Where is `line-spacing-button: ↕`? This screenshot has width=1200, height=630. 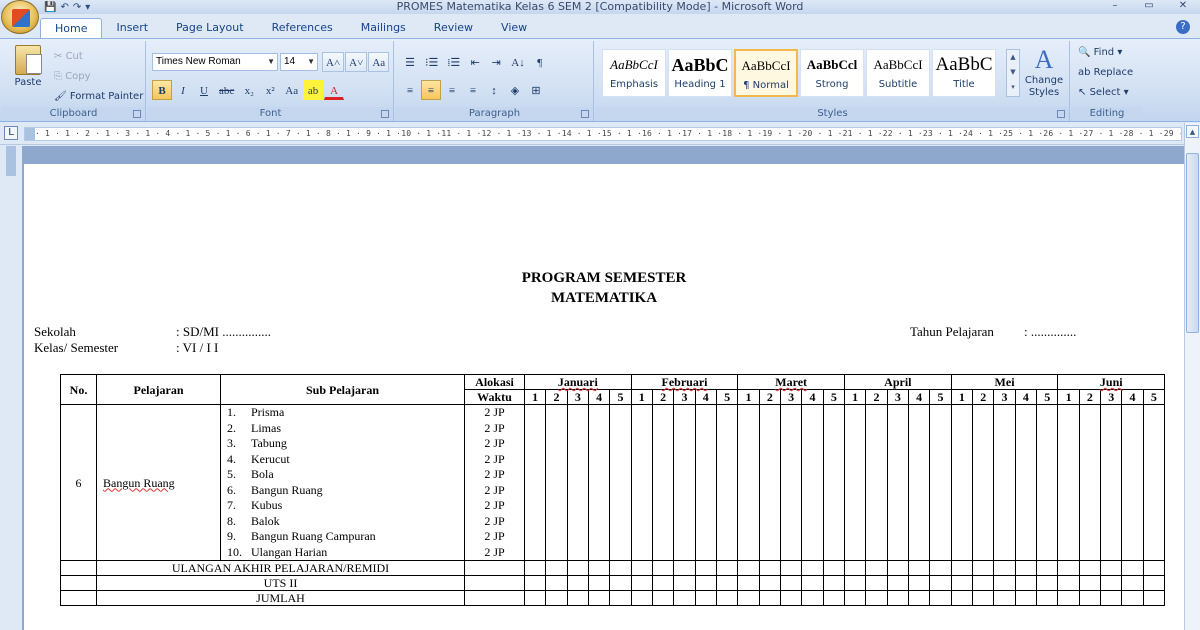
line-spacing-button: ↕ is located at coordinates (494, 90).